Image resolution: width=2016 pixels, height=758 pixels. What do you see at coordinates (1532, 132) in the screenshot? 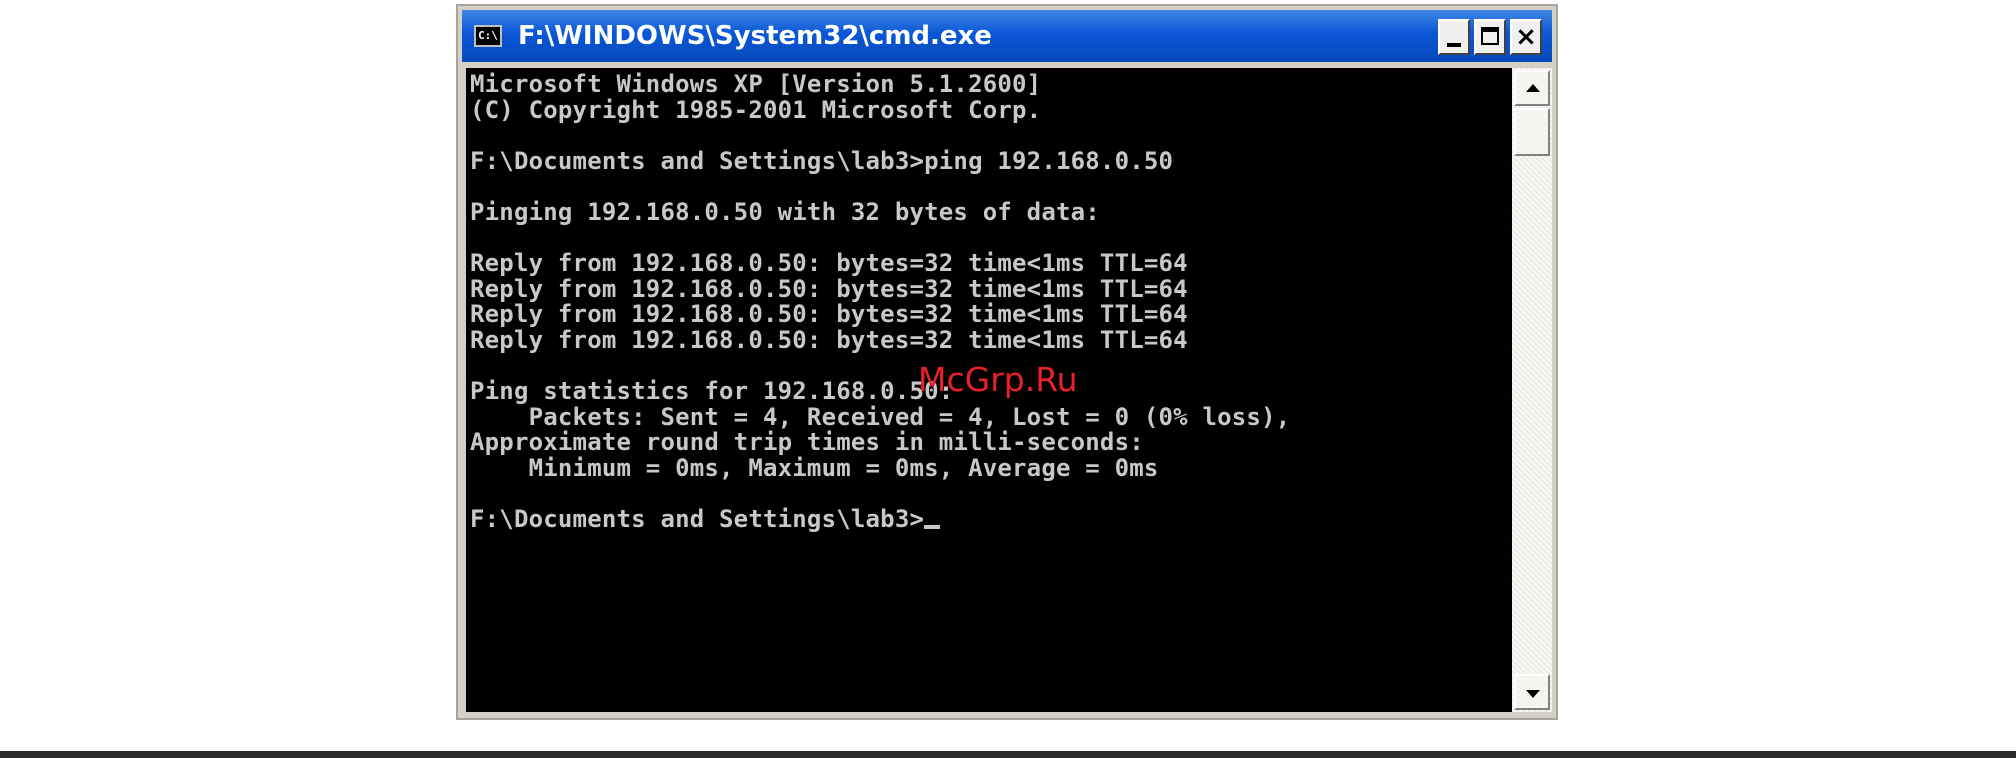
I see `scroll-thumb` at bounding box center [1532, 132].